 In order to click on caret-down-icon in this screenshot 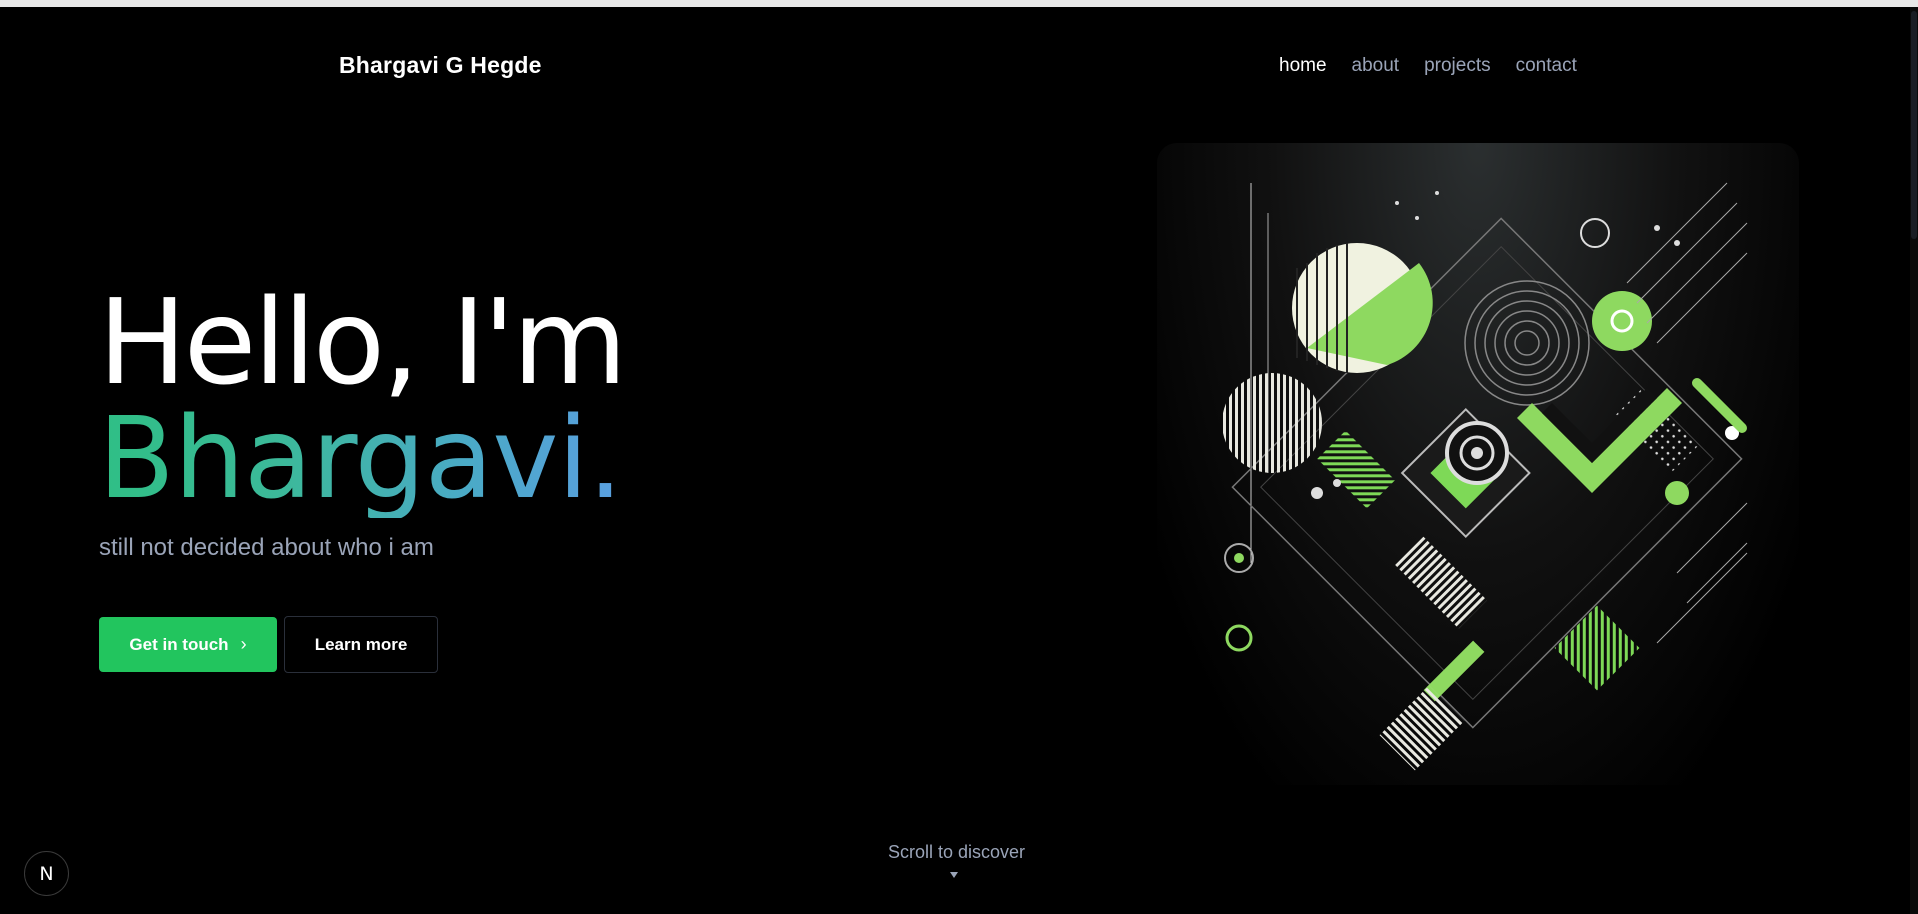, I will do `click(954, 875)`.